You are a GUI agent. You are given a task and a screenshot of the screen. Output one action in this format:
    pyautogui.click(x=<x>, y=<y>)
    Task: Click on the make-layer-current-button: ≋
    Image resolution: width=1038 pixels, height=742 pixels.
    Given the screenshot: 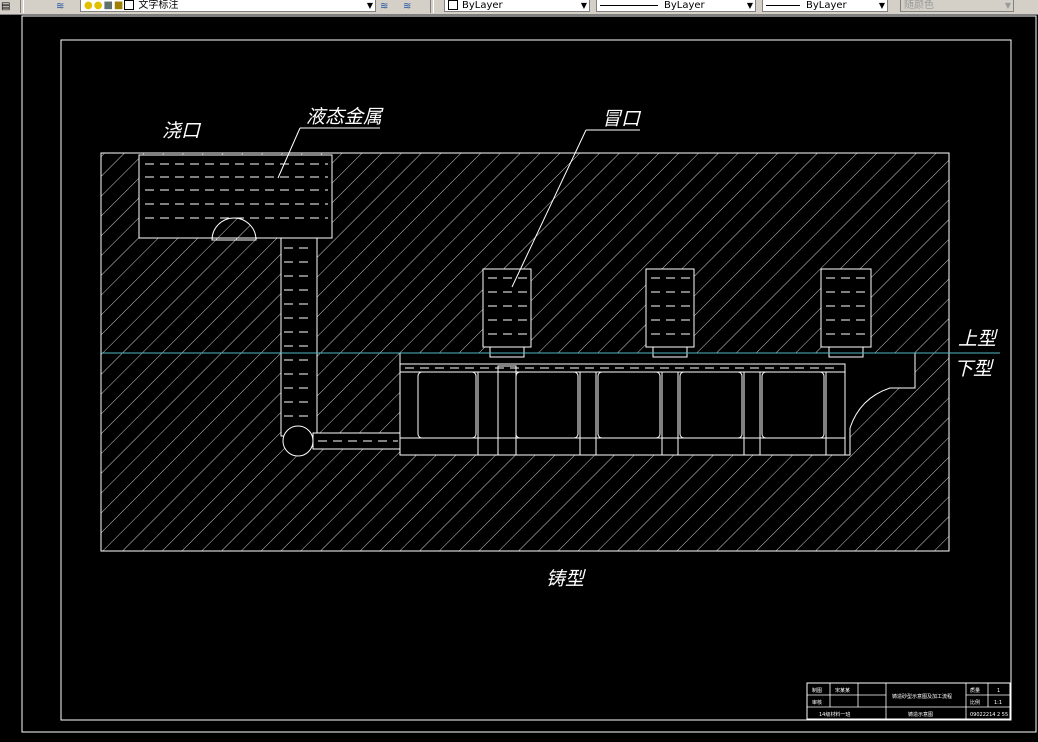 What is the action you would take?
    pyautogui.click(x=384, y=6)
    